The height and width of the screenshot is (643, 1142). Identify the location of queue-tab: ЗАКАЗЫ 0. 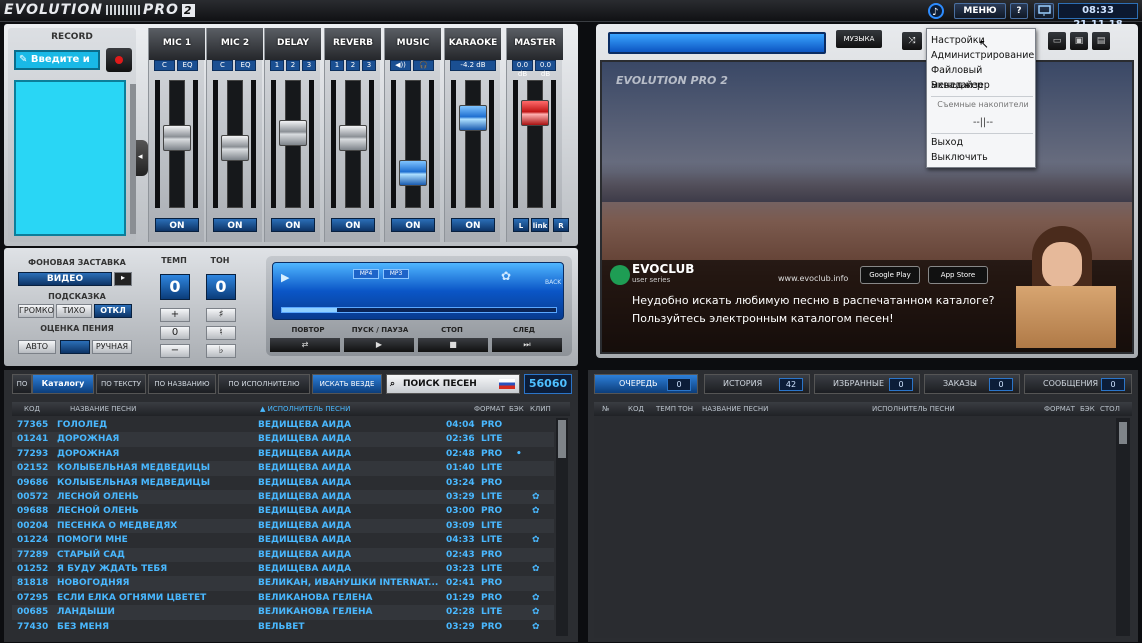
(972, 384).